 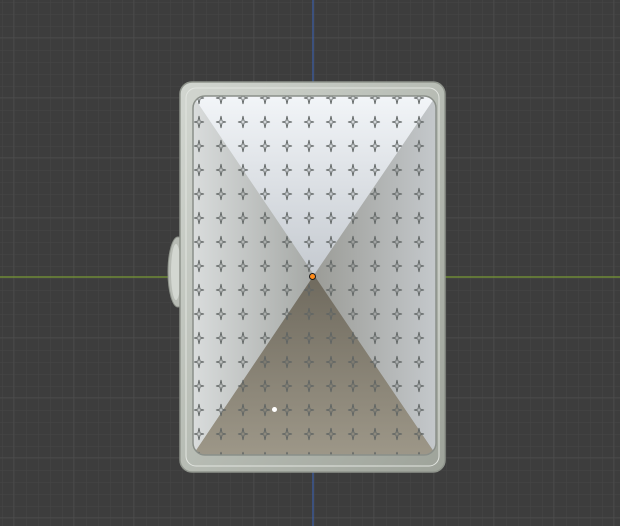 I want to click on light-gizmo, so click(x=274, y=409).